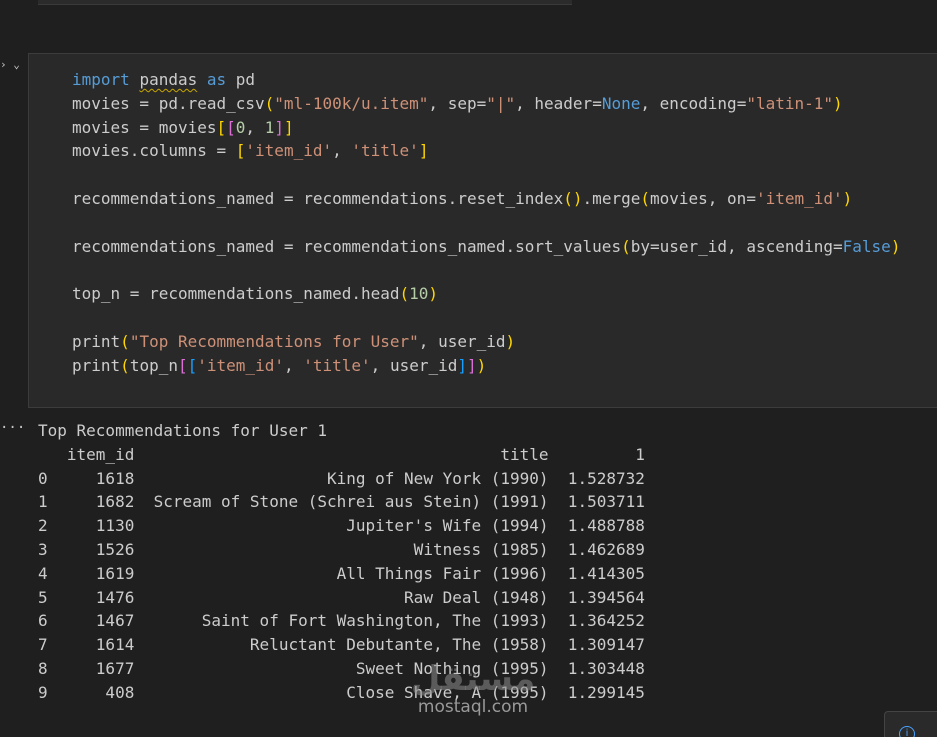  What do you see at coordinates (182, 430) in the screenshot?
I see `output-heading: Top Recommendations for User 1` at bounding box center [182, 430].